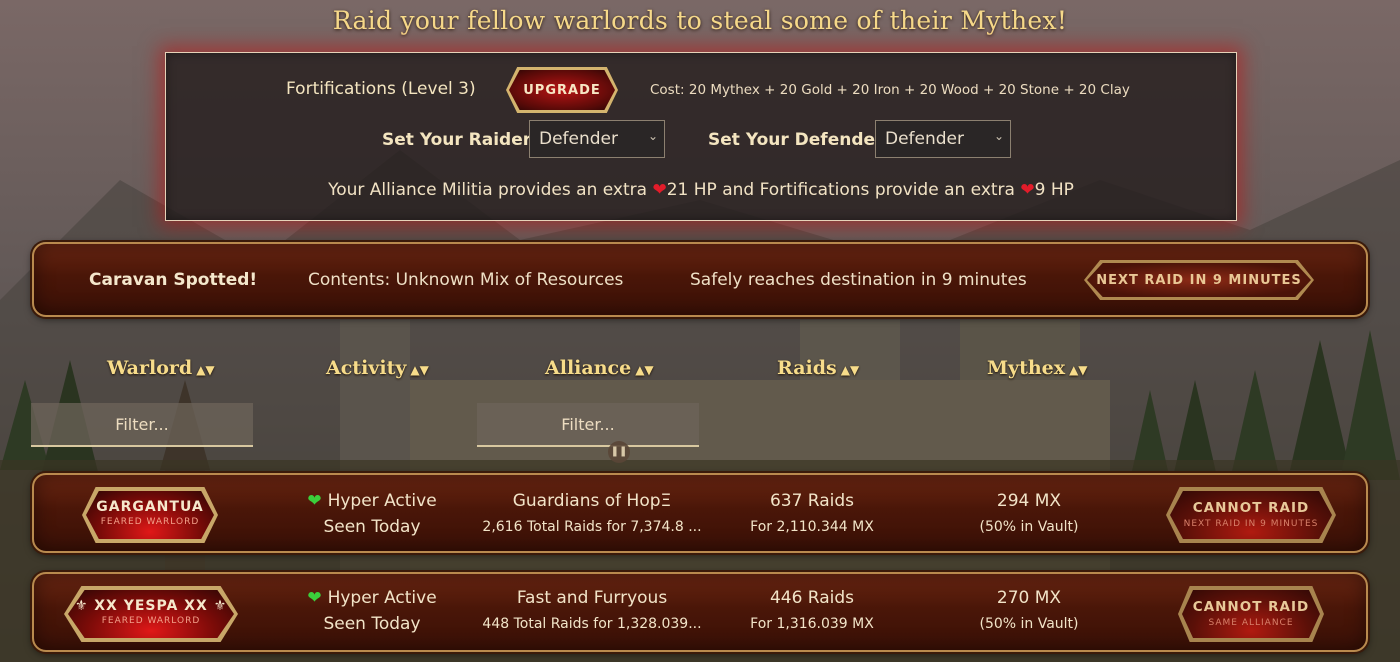 The height and width of the screenshot is (662, 1400). What do you see at coordinates (150, 368) in the screenshot?
I see `column-header-label: Warlord` at bounding box center [150, 368].